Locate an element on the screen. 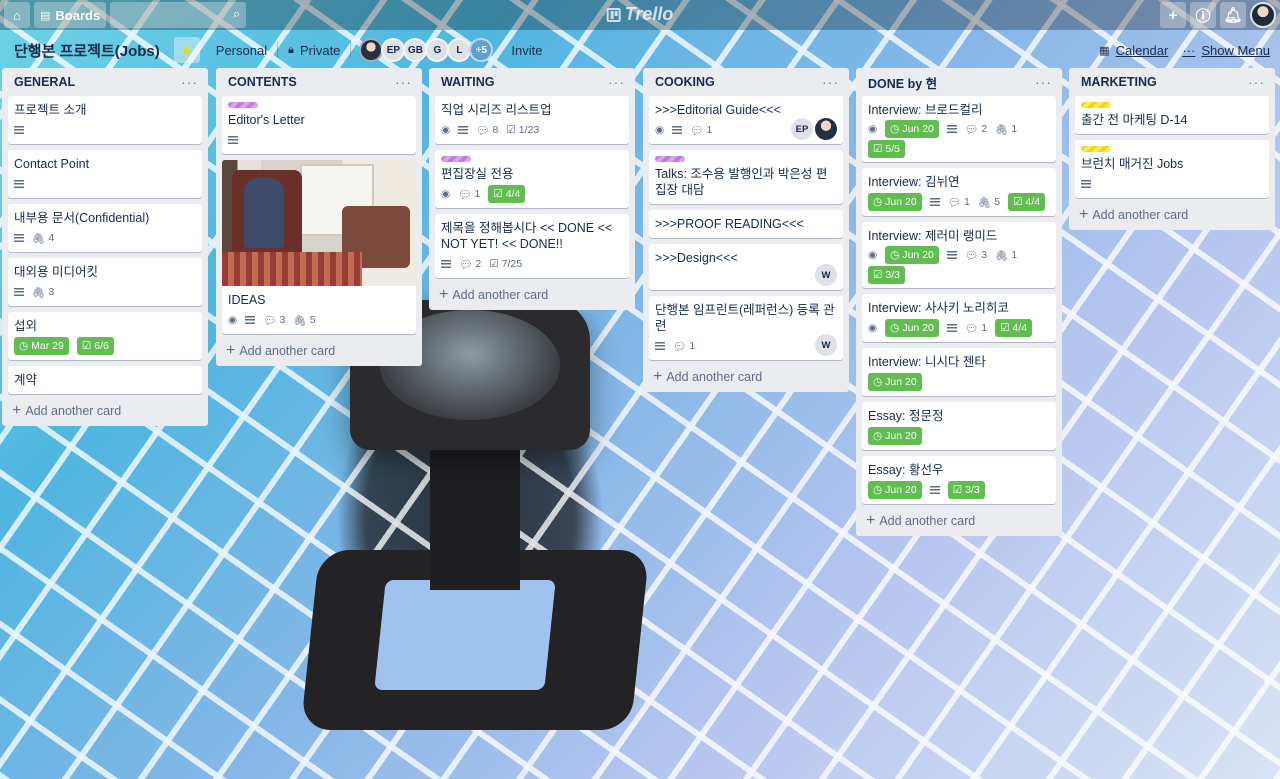 The height and width of the screenshot is (779, 1280). card: 출간 전 마케팅 D-14 is located at coordinates (1172, 115).